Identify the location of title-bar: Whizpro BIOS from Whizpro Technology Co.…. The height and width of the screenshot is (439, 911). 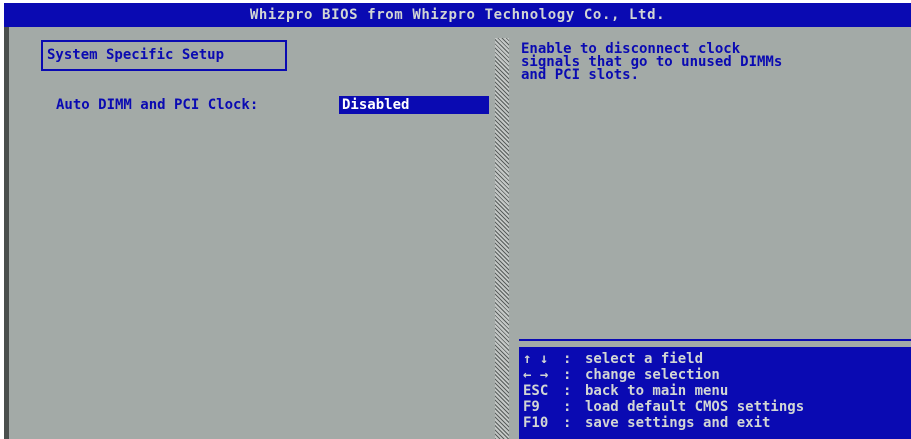
(457, 15).